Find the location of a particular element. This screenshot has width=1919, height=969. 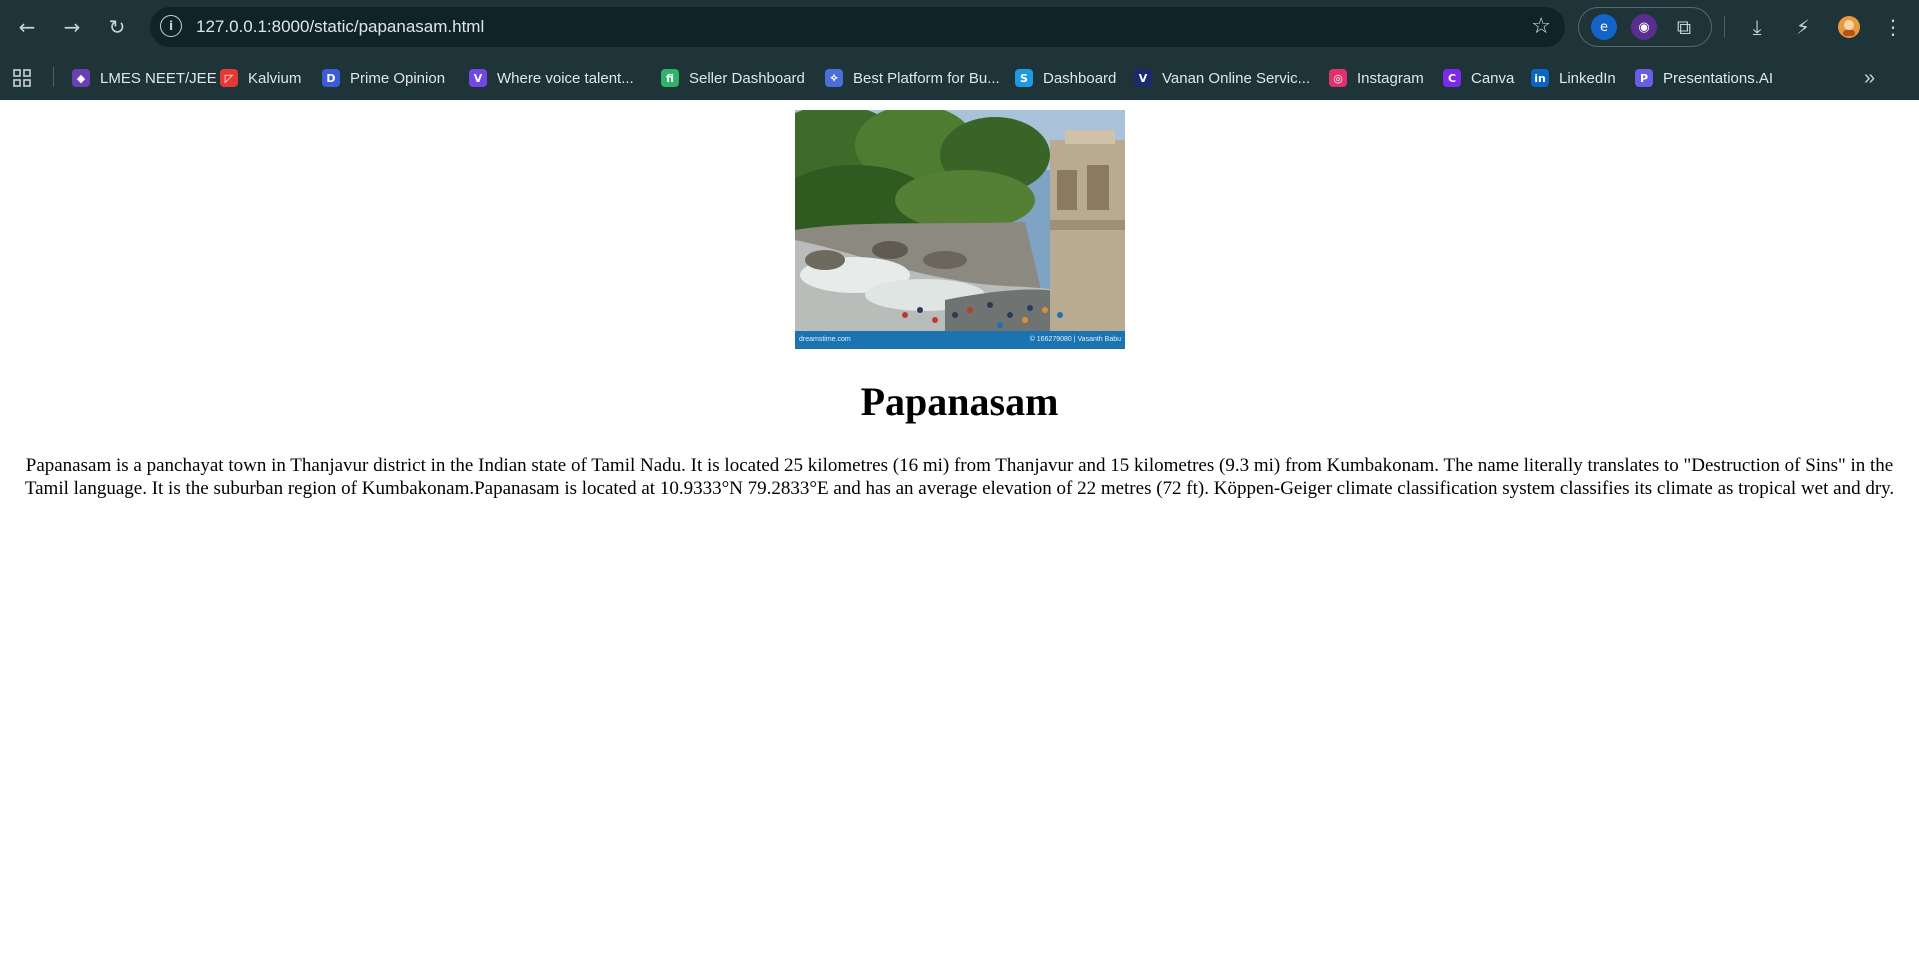

url-text: 127.0.0.1:8000/static/papanasam.html is located at coordinates (340, 27).